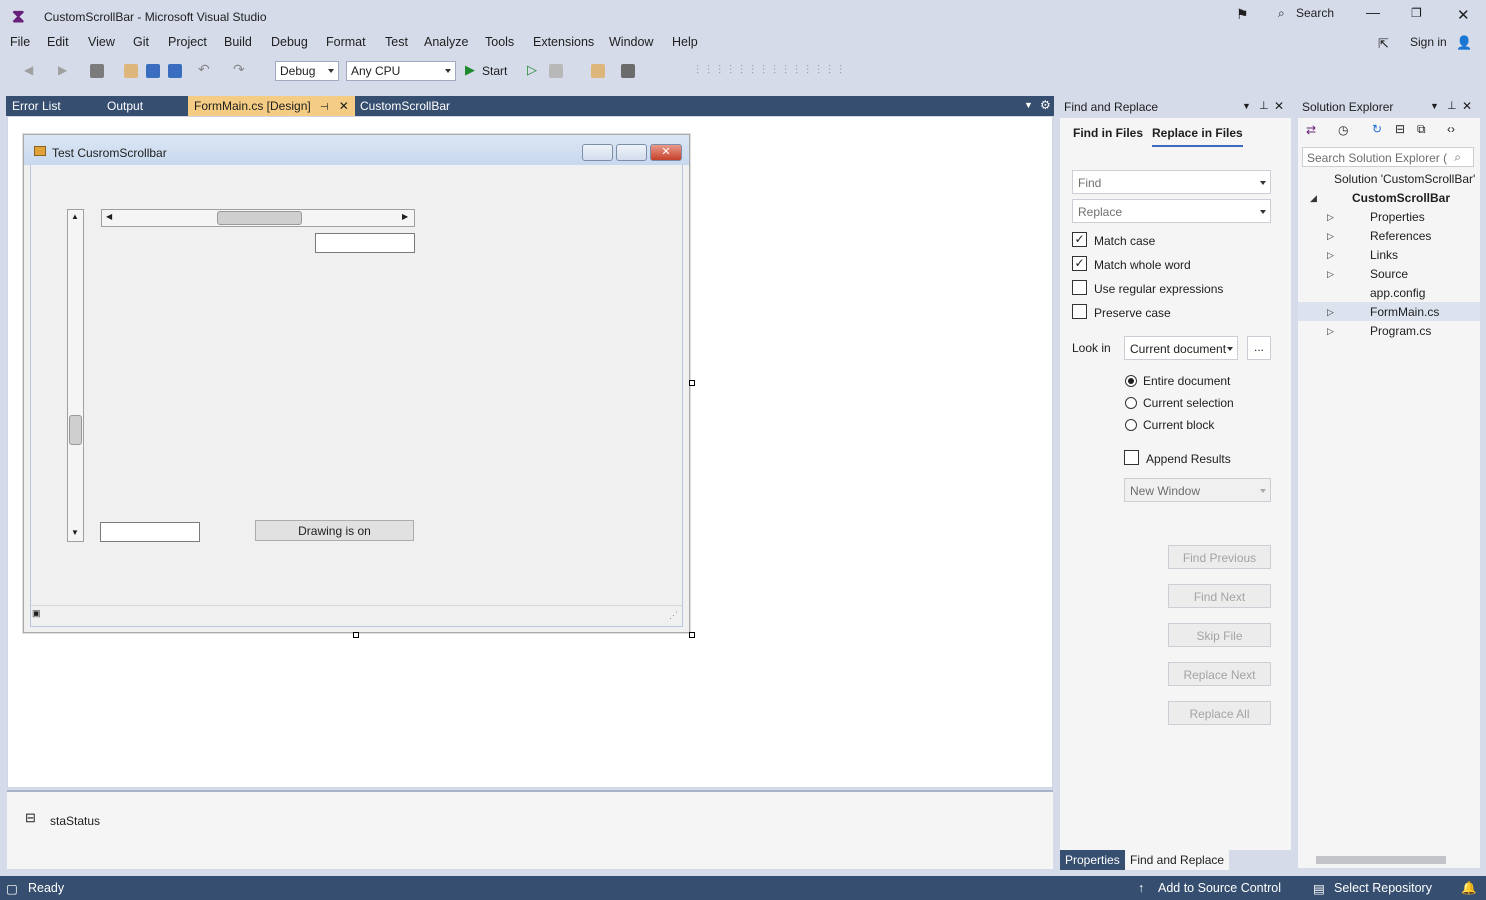  Describe the element at coordinates (1281, 13) in the screenshot. I see `search-icon: ⌕` at that location.